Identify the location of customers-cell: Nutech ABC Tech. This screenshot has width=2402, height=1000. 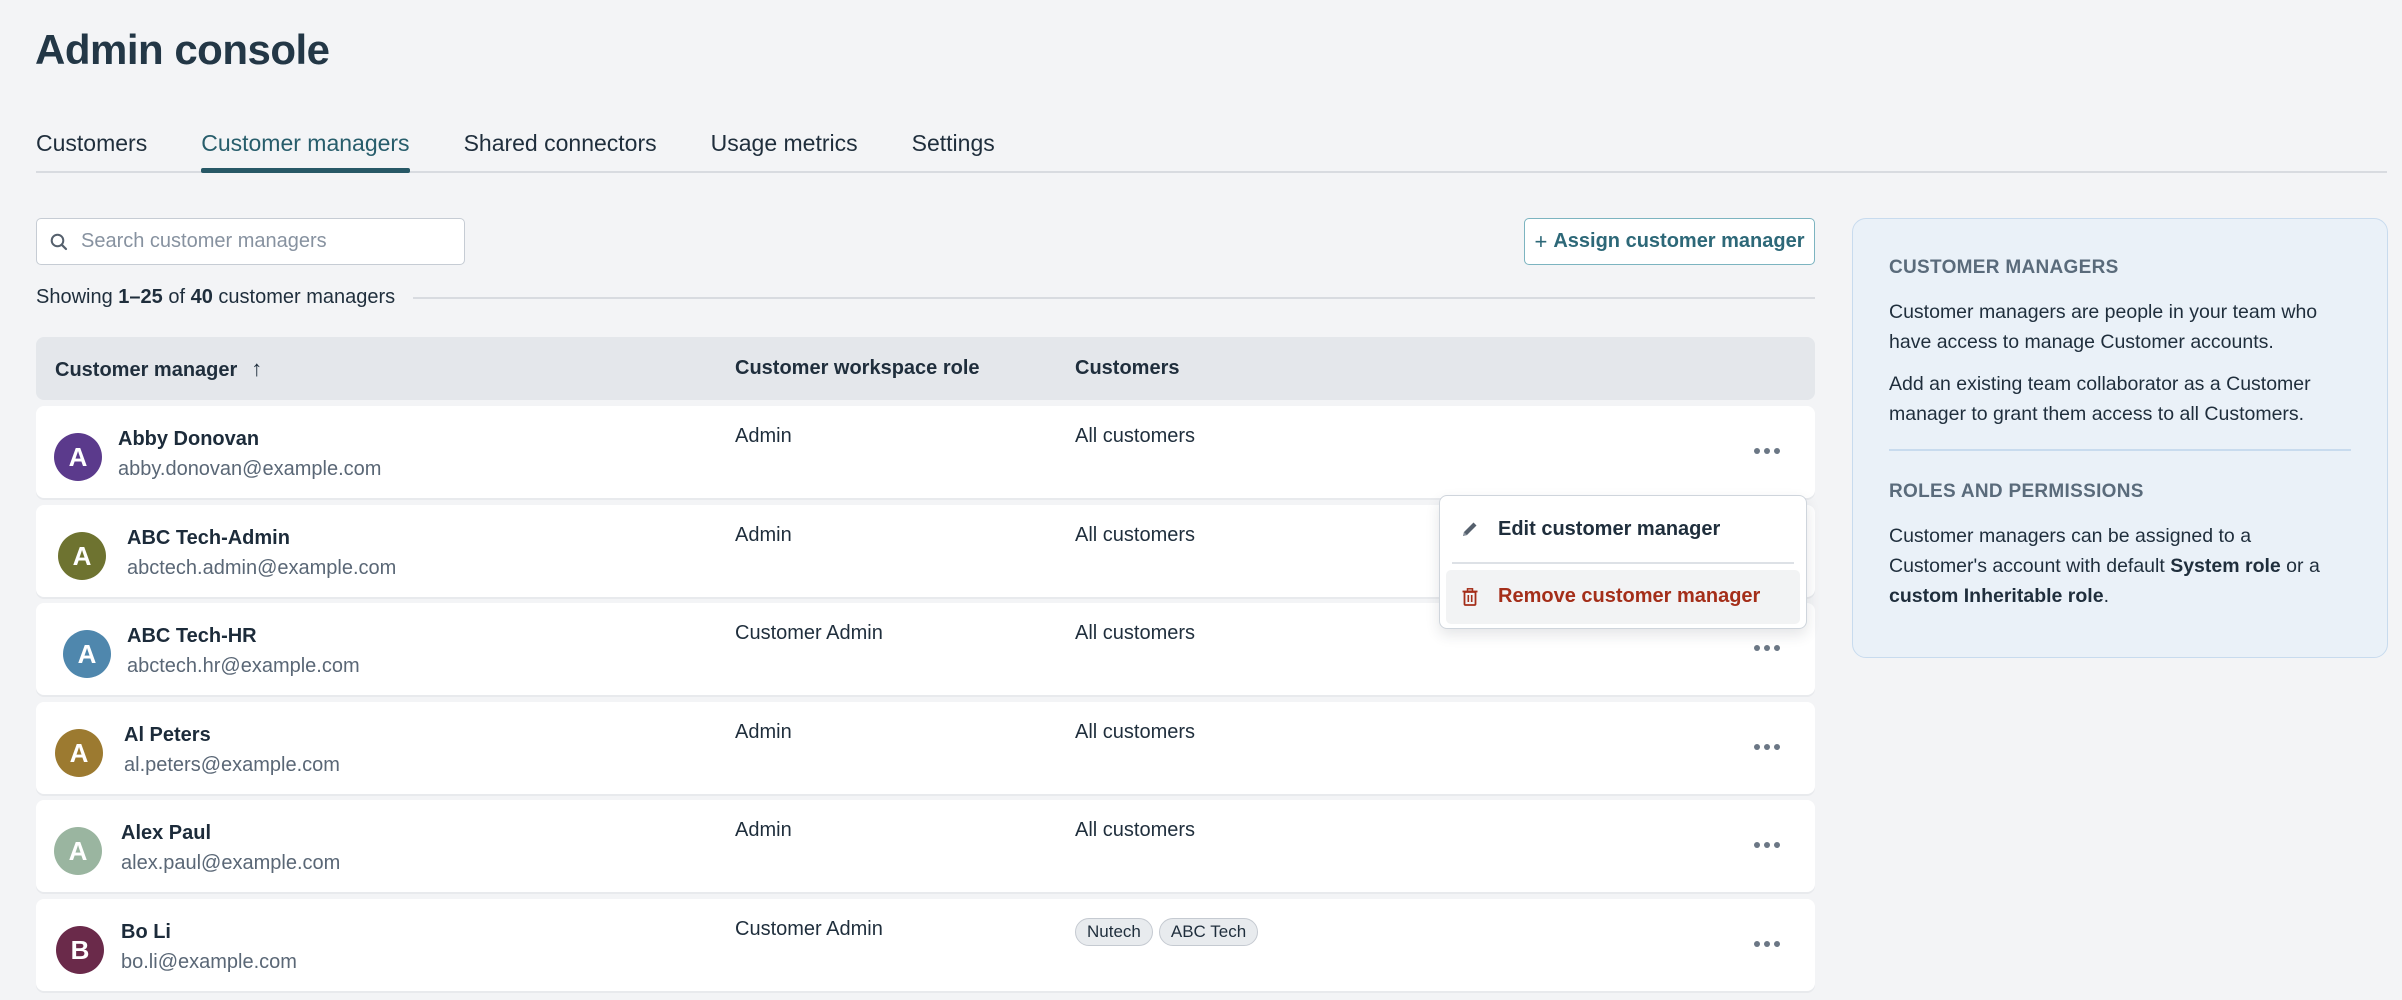
(1167, 932).